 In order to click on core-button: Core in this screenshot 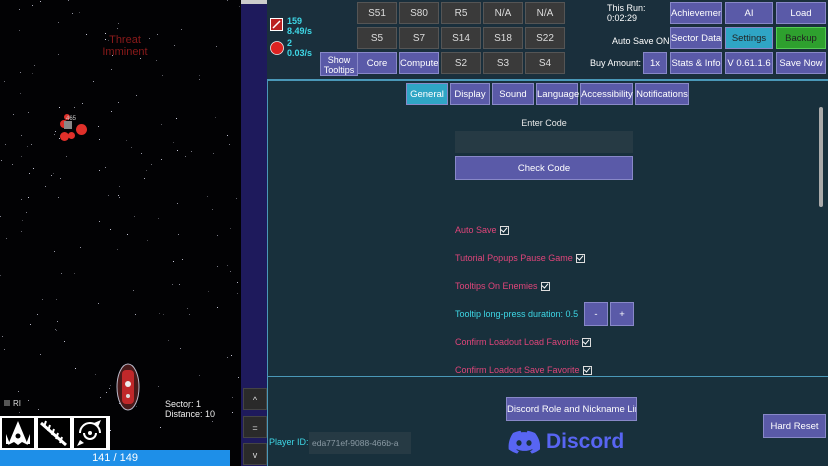, I will do `click(377, 63)`.